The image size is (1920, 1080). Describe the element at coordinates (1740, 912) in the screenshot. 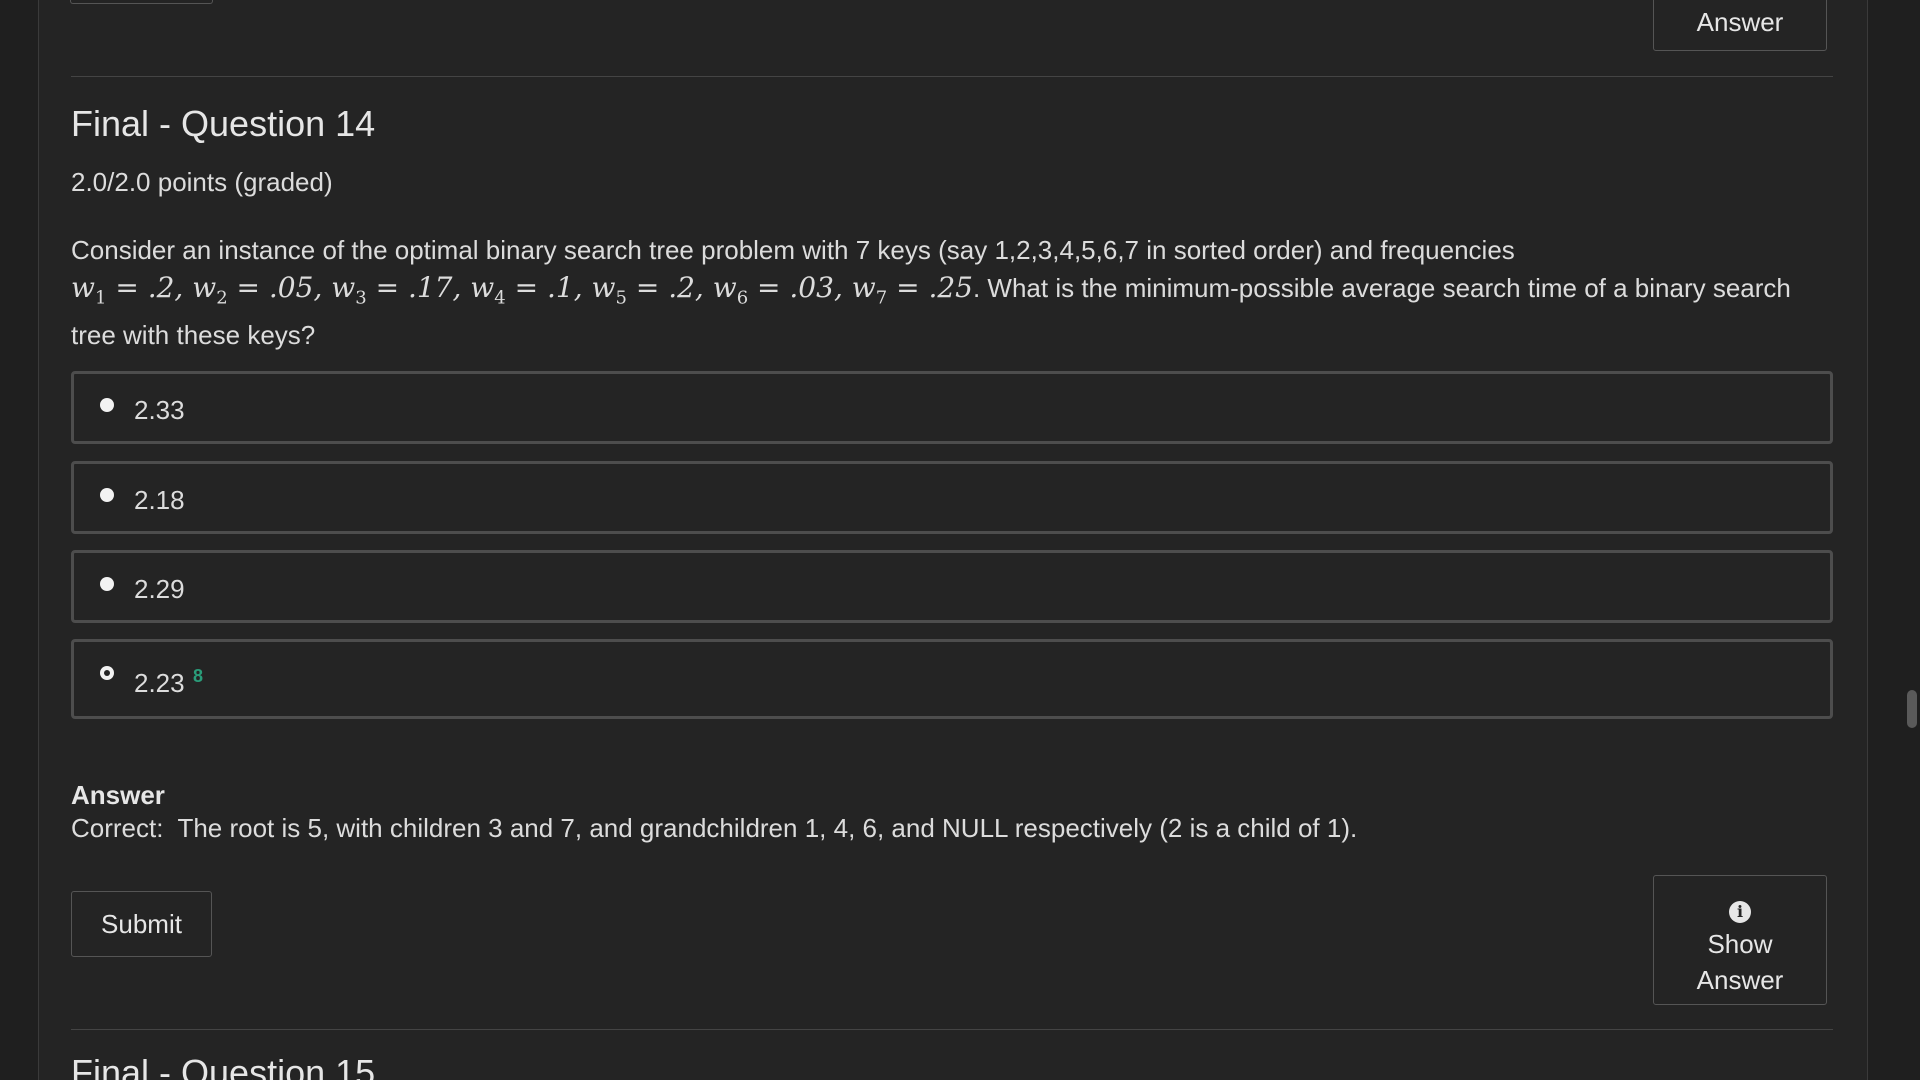

I see `info-icon: i` at that location.